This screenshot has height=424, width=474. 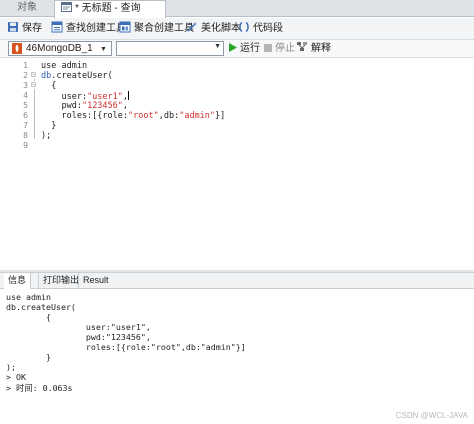 I want to click on tab-result: Result, so click(x=95, y=281).